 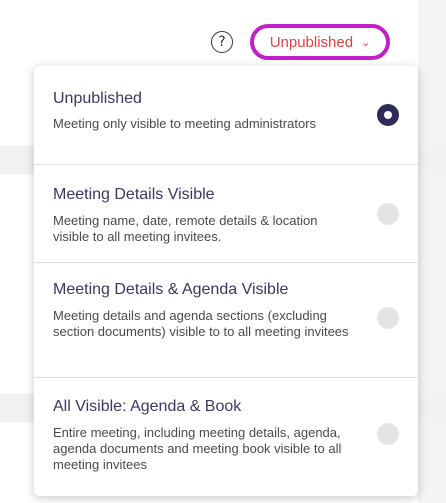 I want to click on help-icon: ?, so click(x=222, y=42).